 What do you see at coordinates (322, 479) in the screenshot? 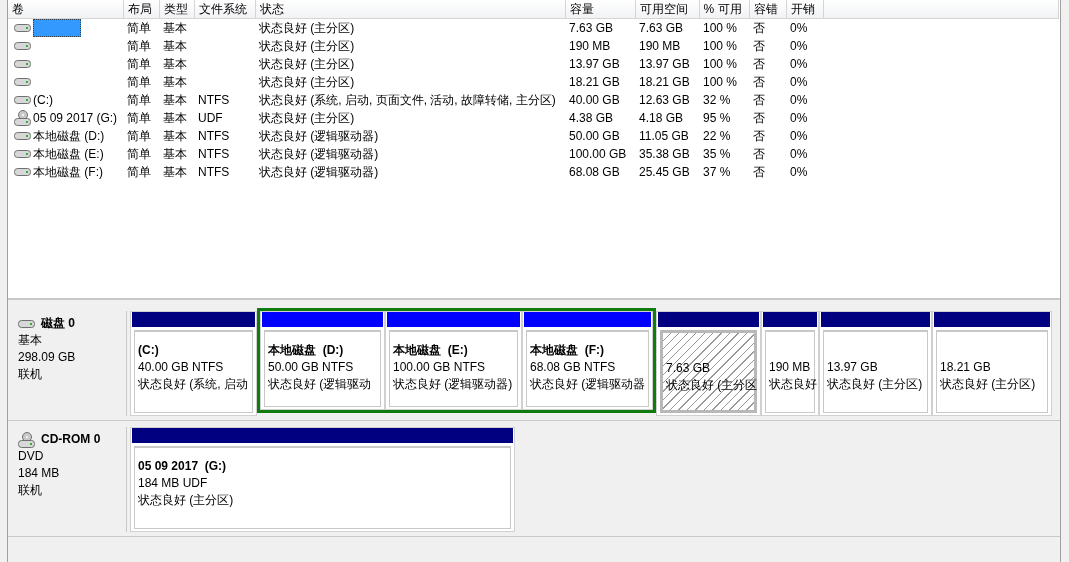
I see `partition-block: 05 09 2017 (G:) 184 MB UDF 状态良好 (主分区)` at bounding box center [322, 479].